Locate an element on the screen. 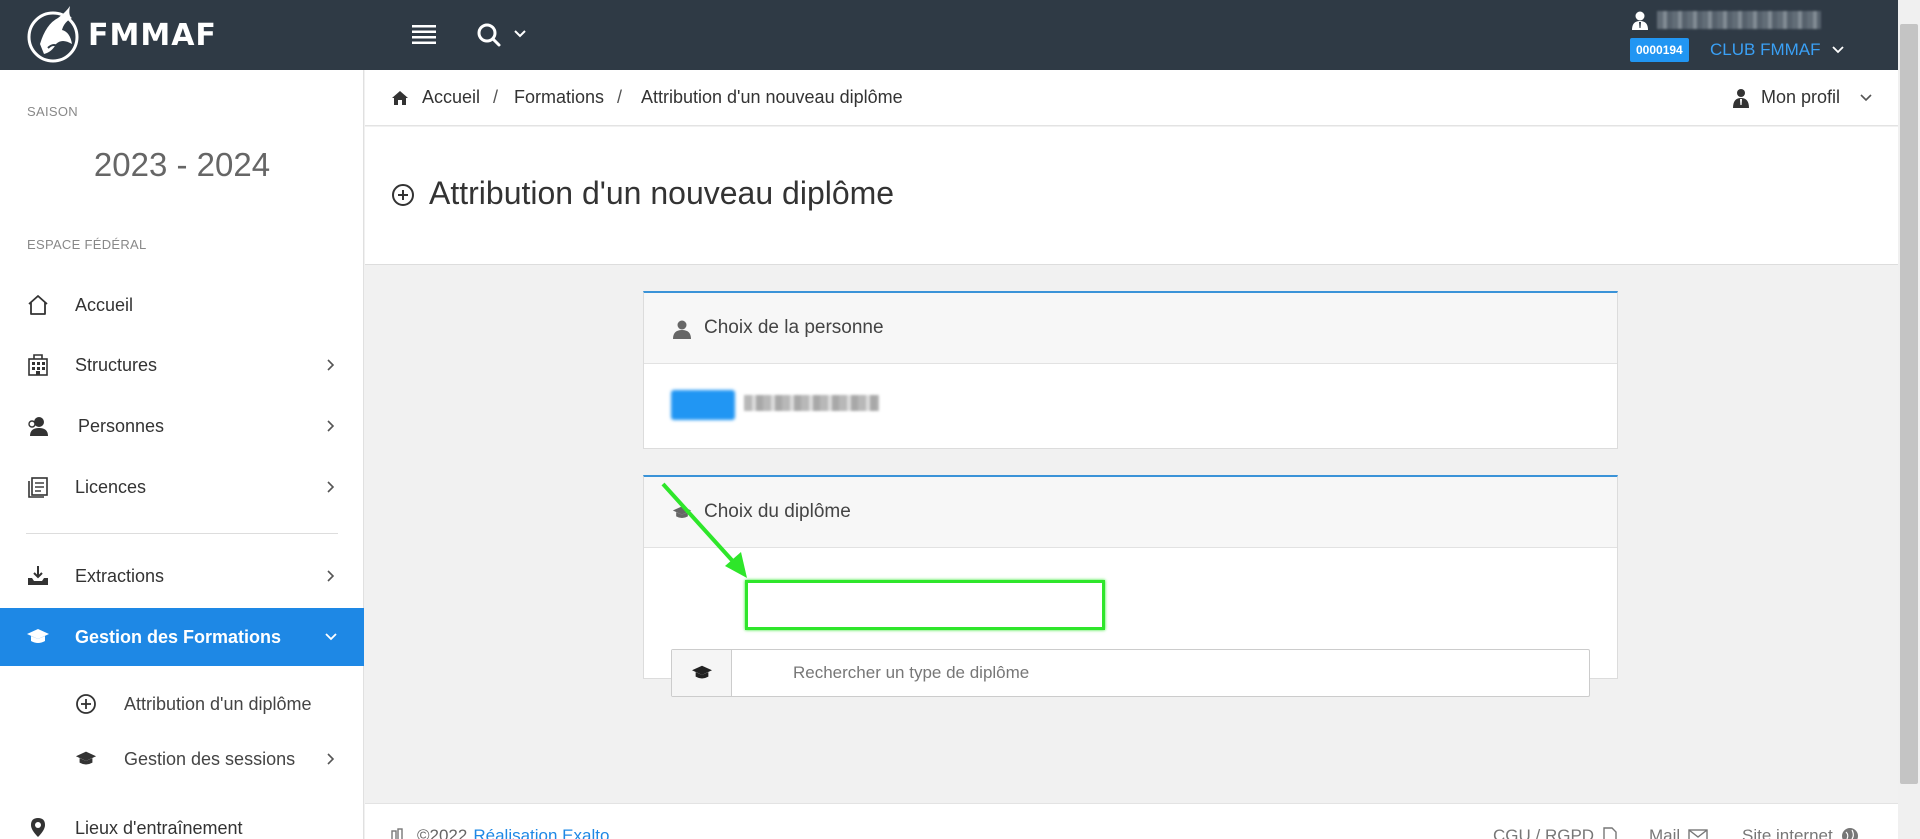 The width and height of the screenshot is (1920, 839). sidebar-item-lieux: Lieux d'entraînement is located at coordinates (182, 819).